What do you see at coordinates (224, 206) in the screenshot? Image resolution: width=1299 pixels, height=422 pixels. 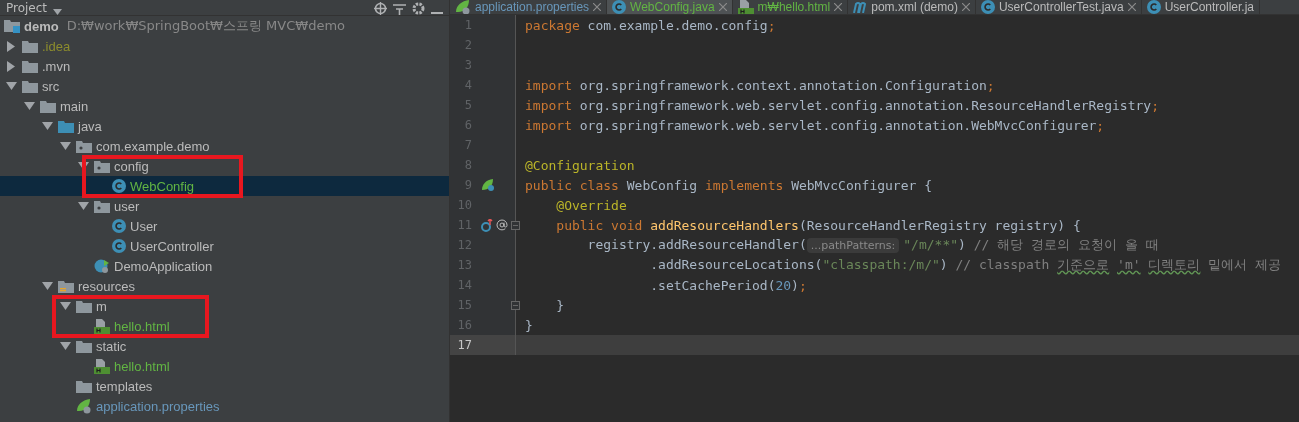 I see `tree-item: user` at bounding box center [224, 206].